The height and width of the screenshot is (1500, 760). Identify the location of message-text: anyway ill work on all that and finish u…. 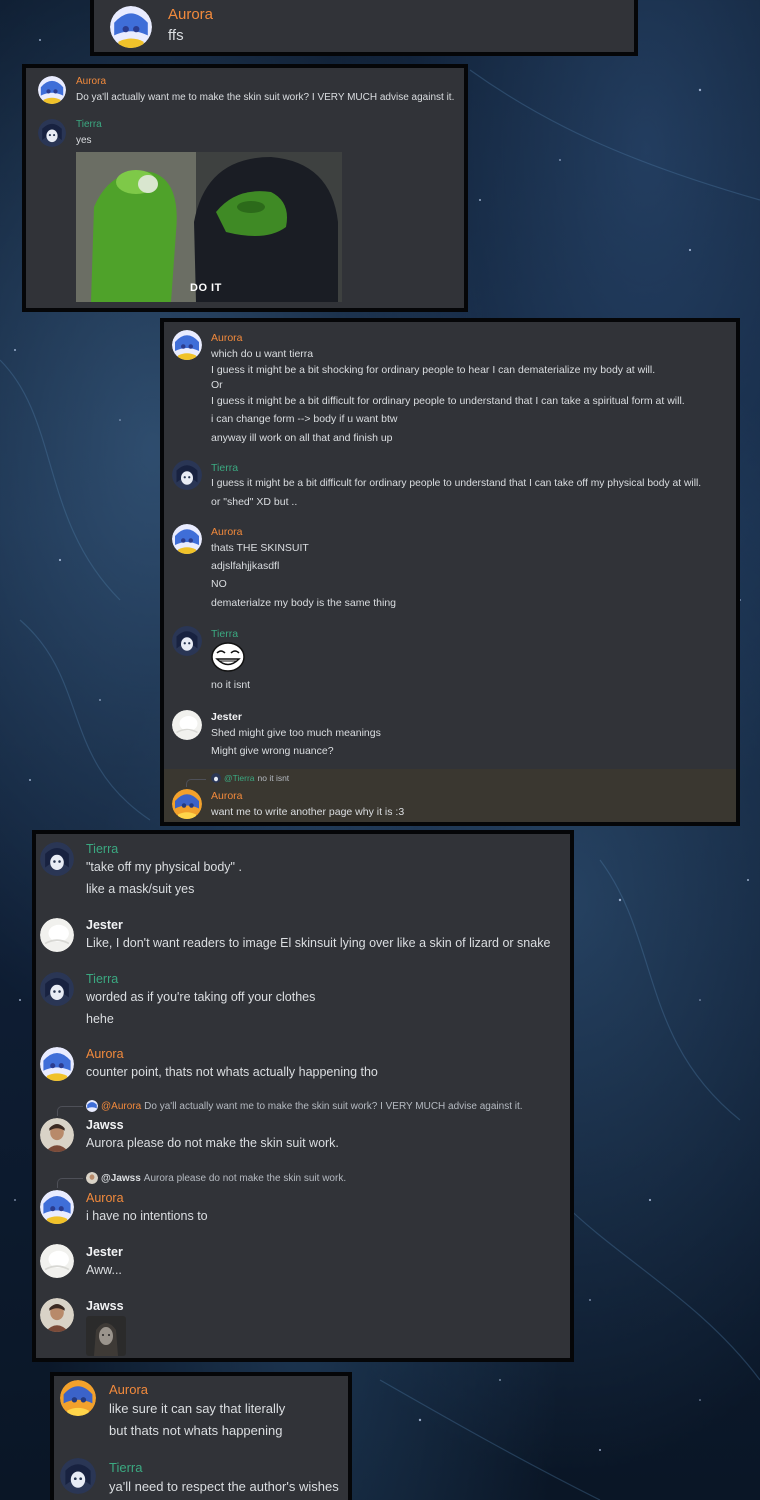
(302, 438).